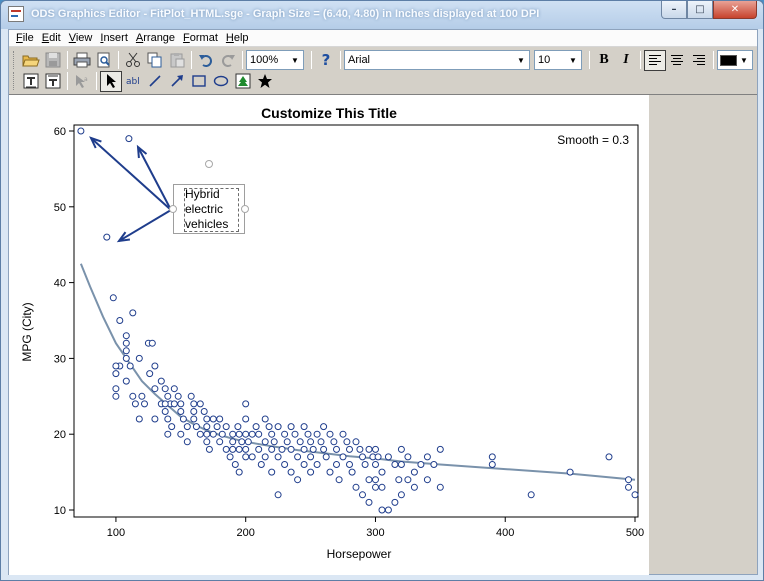  What do you see at coordinates (228, 60) in the screenshot?
I see `redo-icon` at bounding box center [228, 60].